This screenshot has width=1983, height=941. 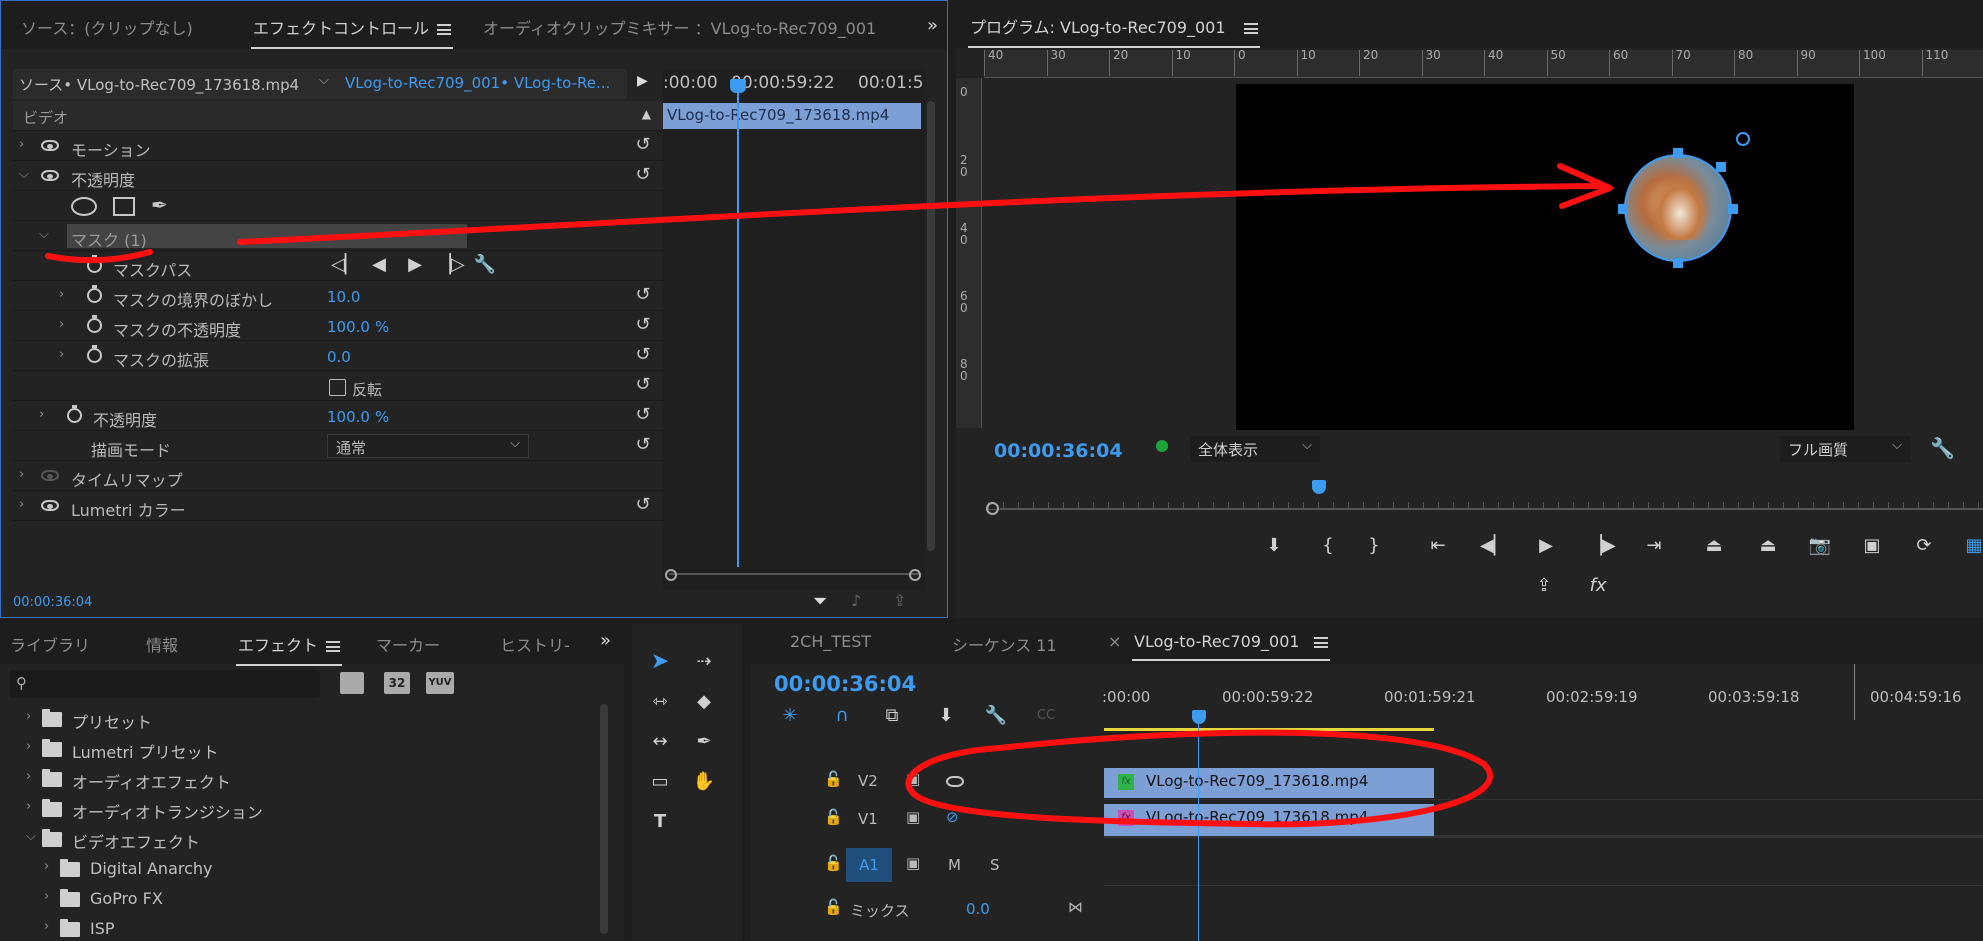 I want to click on 32bit-effects-icon: 32, so click(x=397, y=683).